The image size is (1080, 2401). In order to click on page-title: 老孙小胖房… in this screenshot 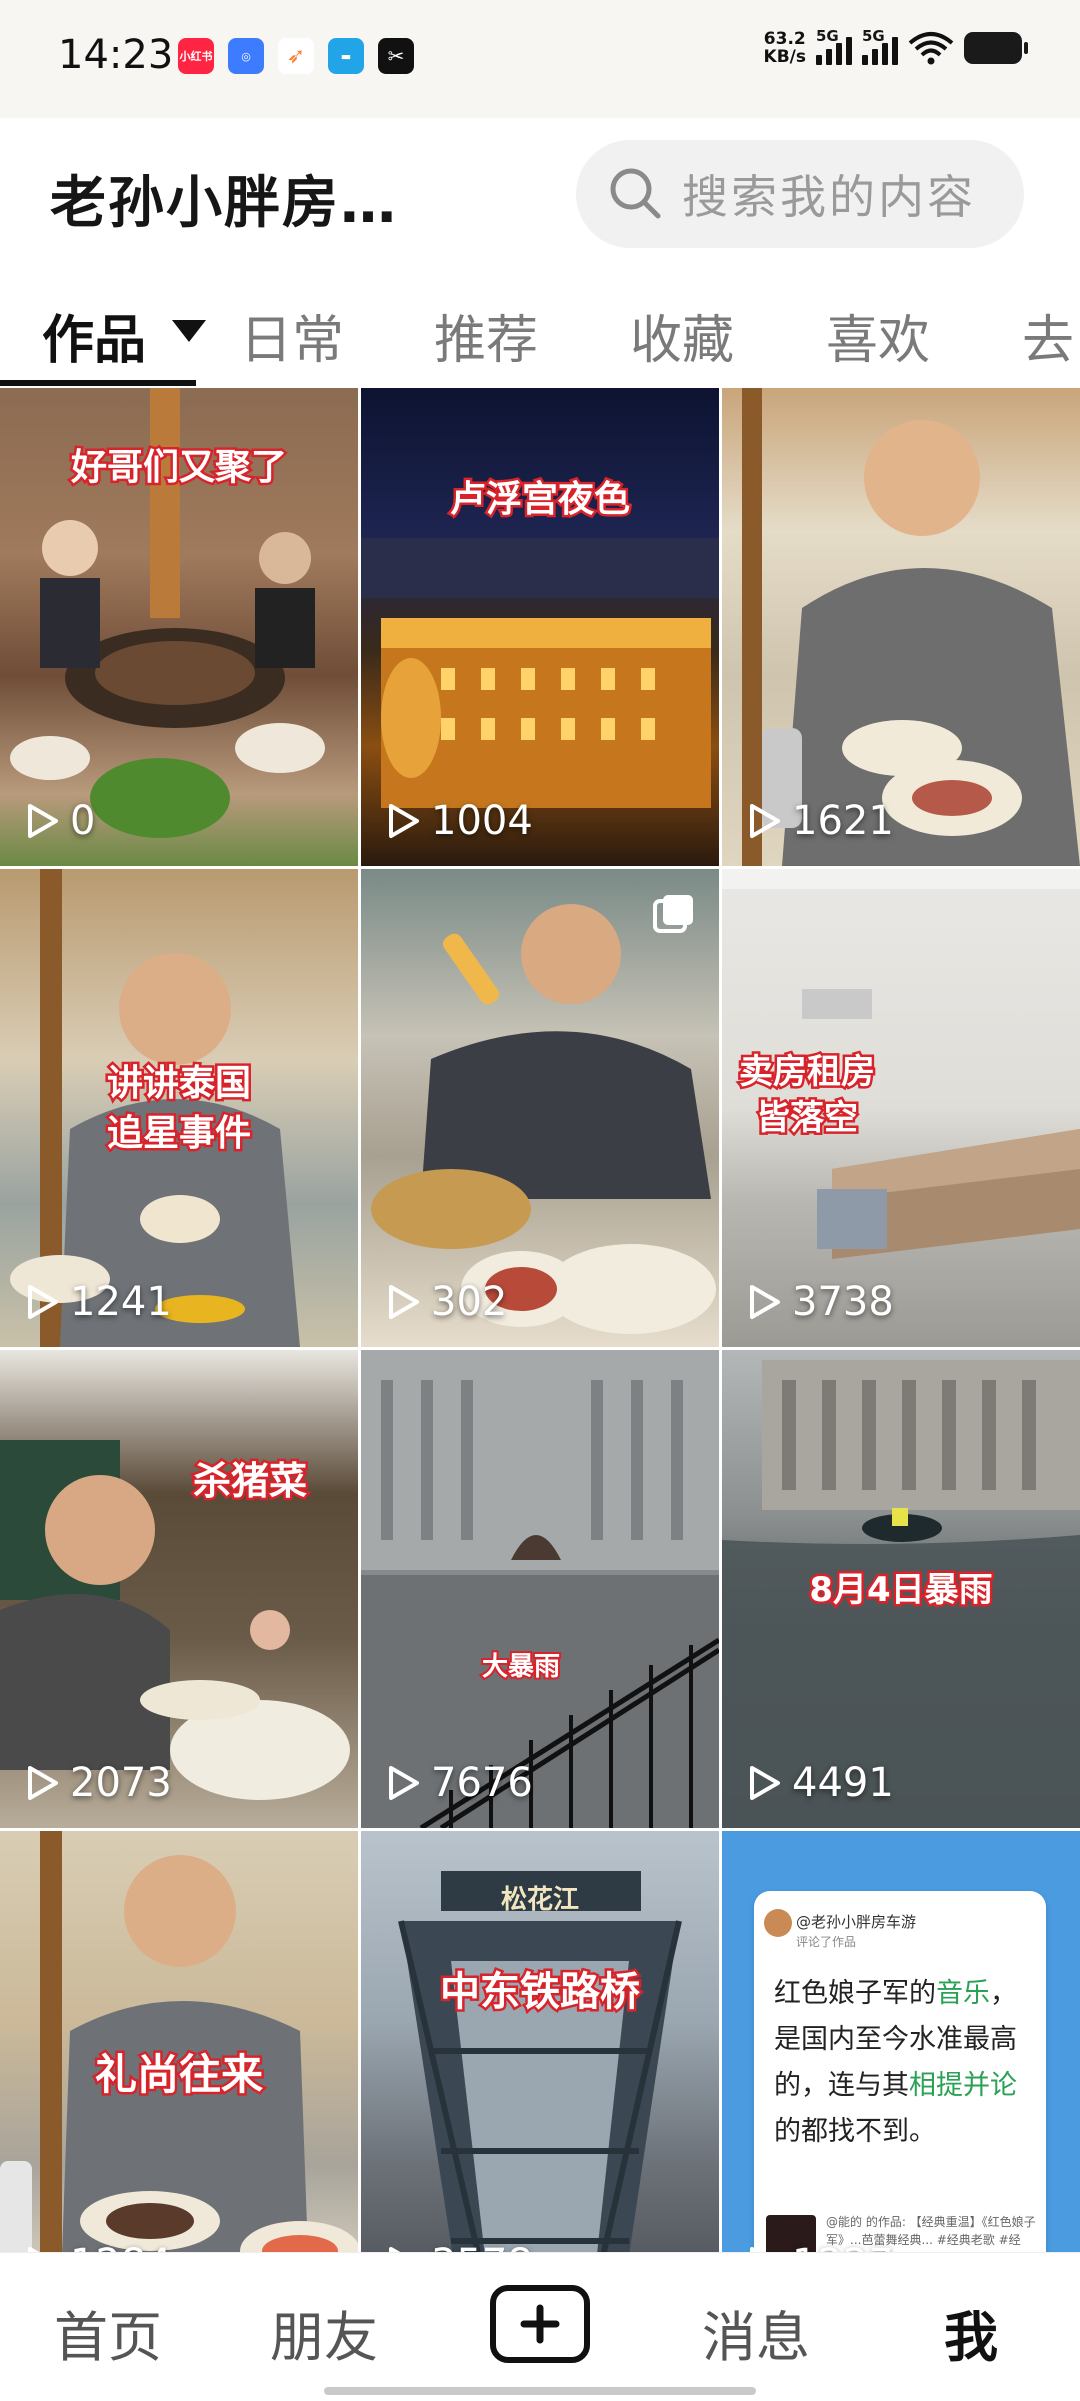, I will do `click(224, 203)`.